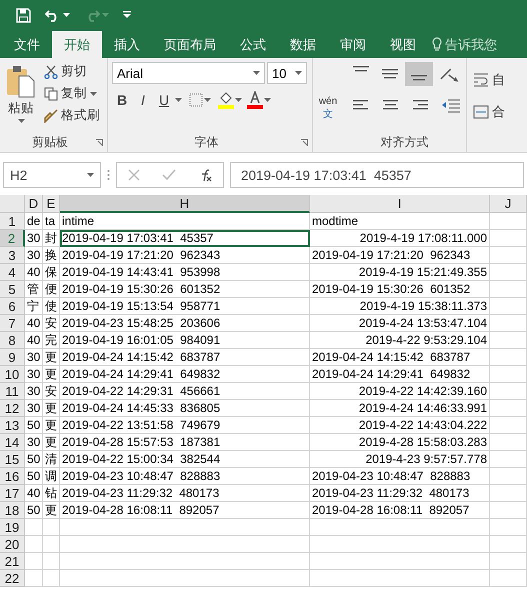 This screenshot has width=527, height=589. What do you see at coordinates (451, 106) in the screenshot?
I see `decrease-indent-icon` at bounding box center [451, 106].